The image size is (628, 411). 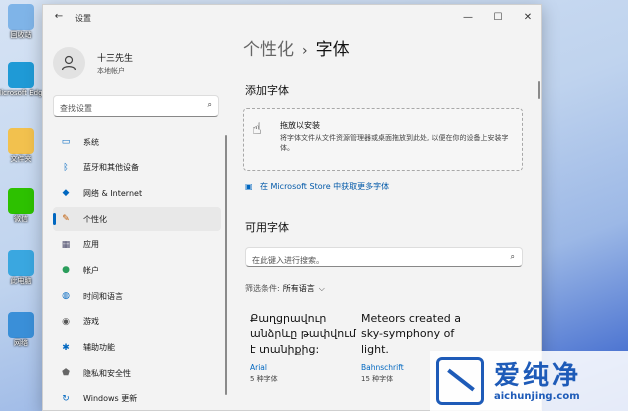 I want to click on sidebar-item: ◍ 时间和语言, so click(x=137, y=296).